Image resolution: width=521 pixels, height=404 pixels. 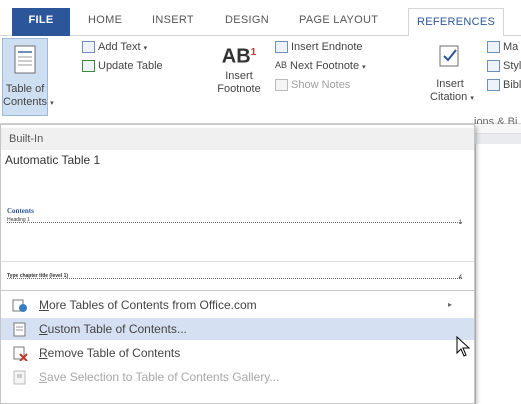 I want to click on save-selection-icon, so click(x=19, y=377).